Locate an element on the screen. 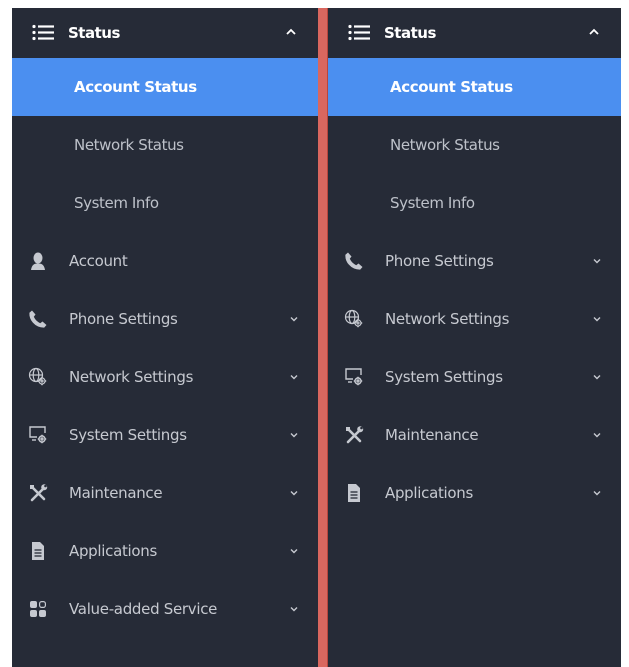  menu-item-value-added-service: Value-added Service is located at coordinates (165, 609).